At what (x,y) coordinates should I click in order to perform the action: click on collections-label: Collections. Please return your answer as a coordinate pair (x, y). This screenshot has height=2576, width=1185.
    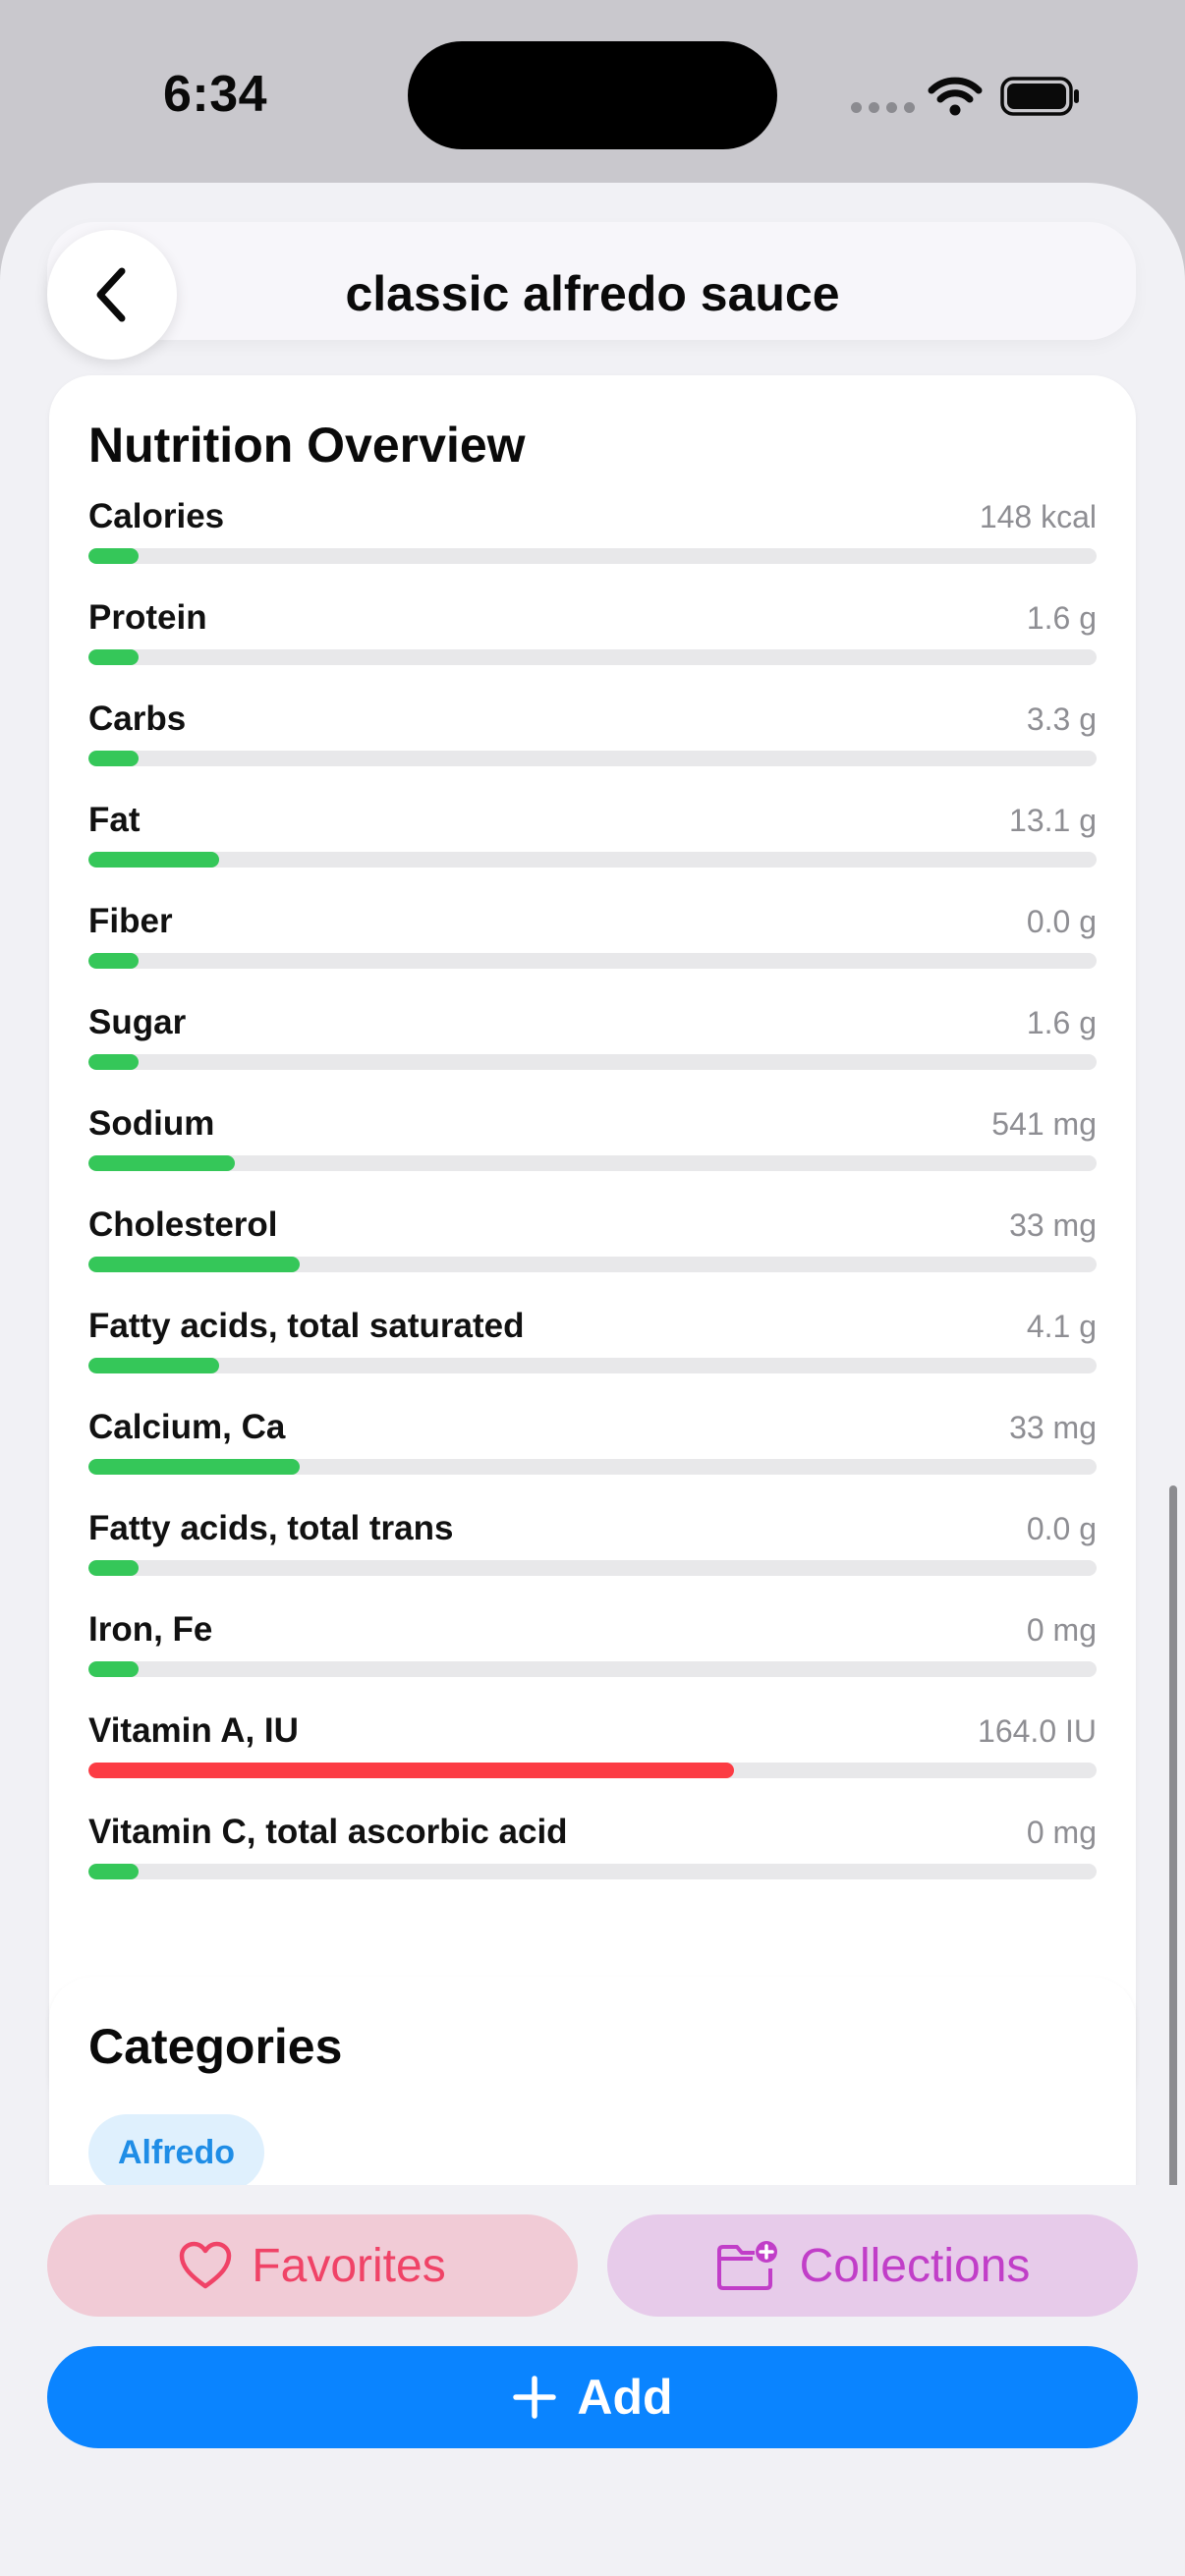
    Looking at the image, I should click on (915, 2265).